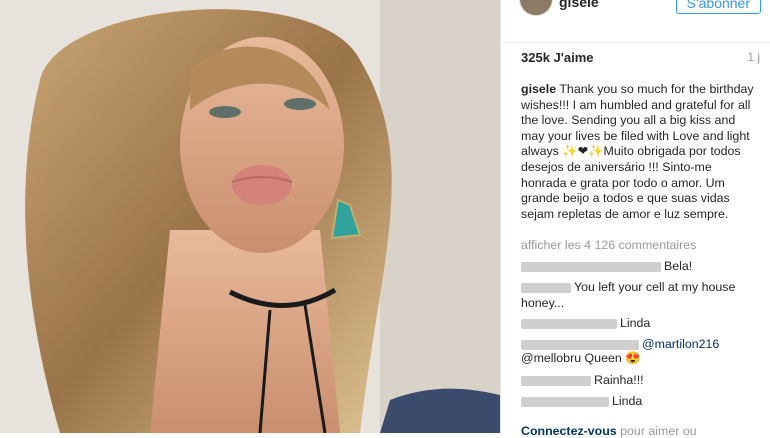  I want to click on comment-text: @mellobru Queen 😍, so click(581, 358).